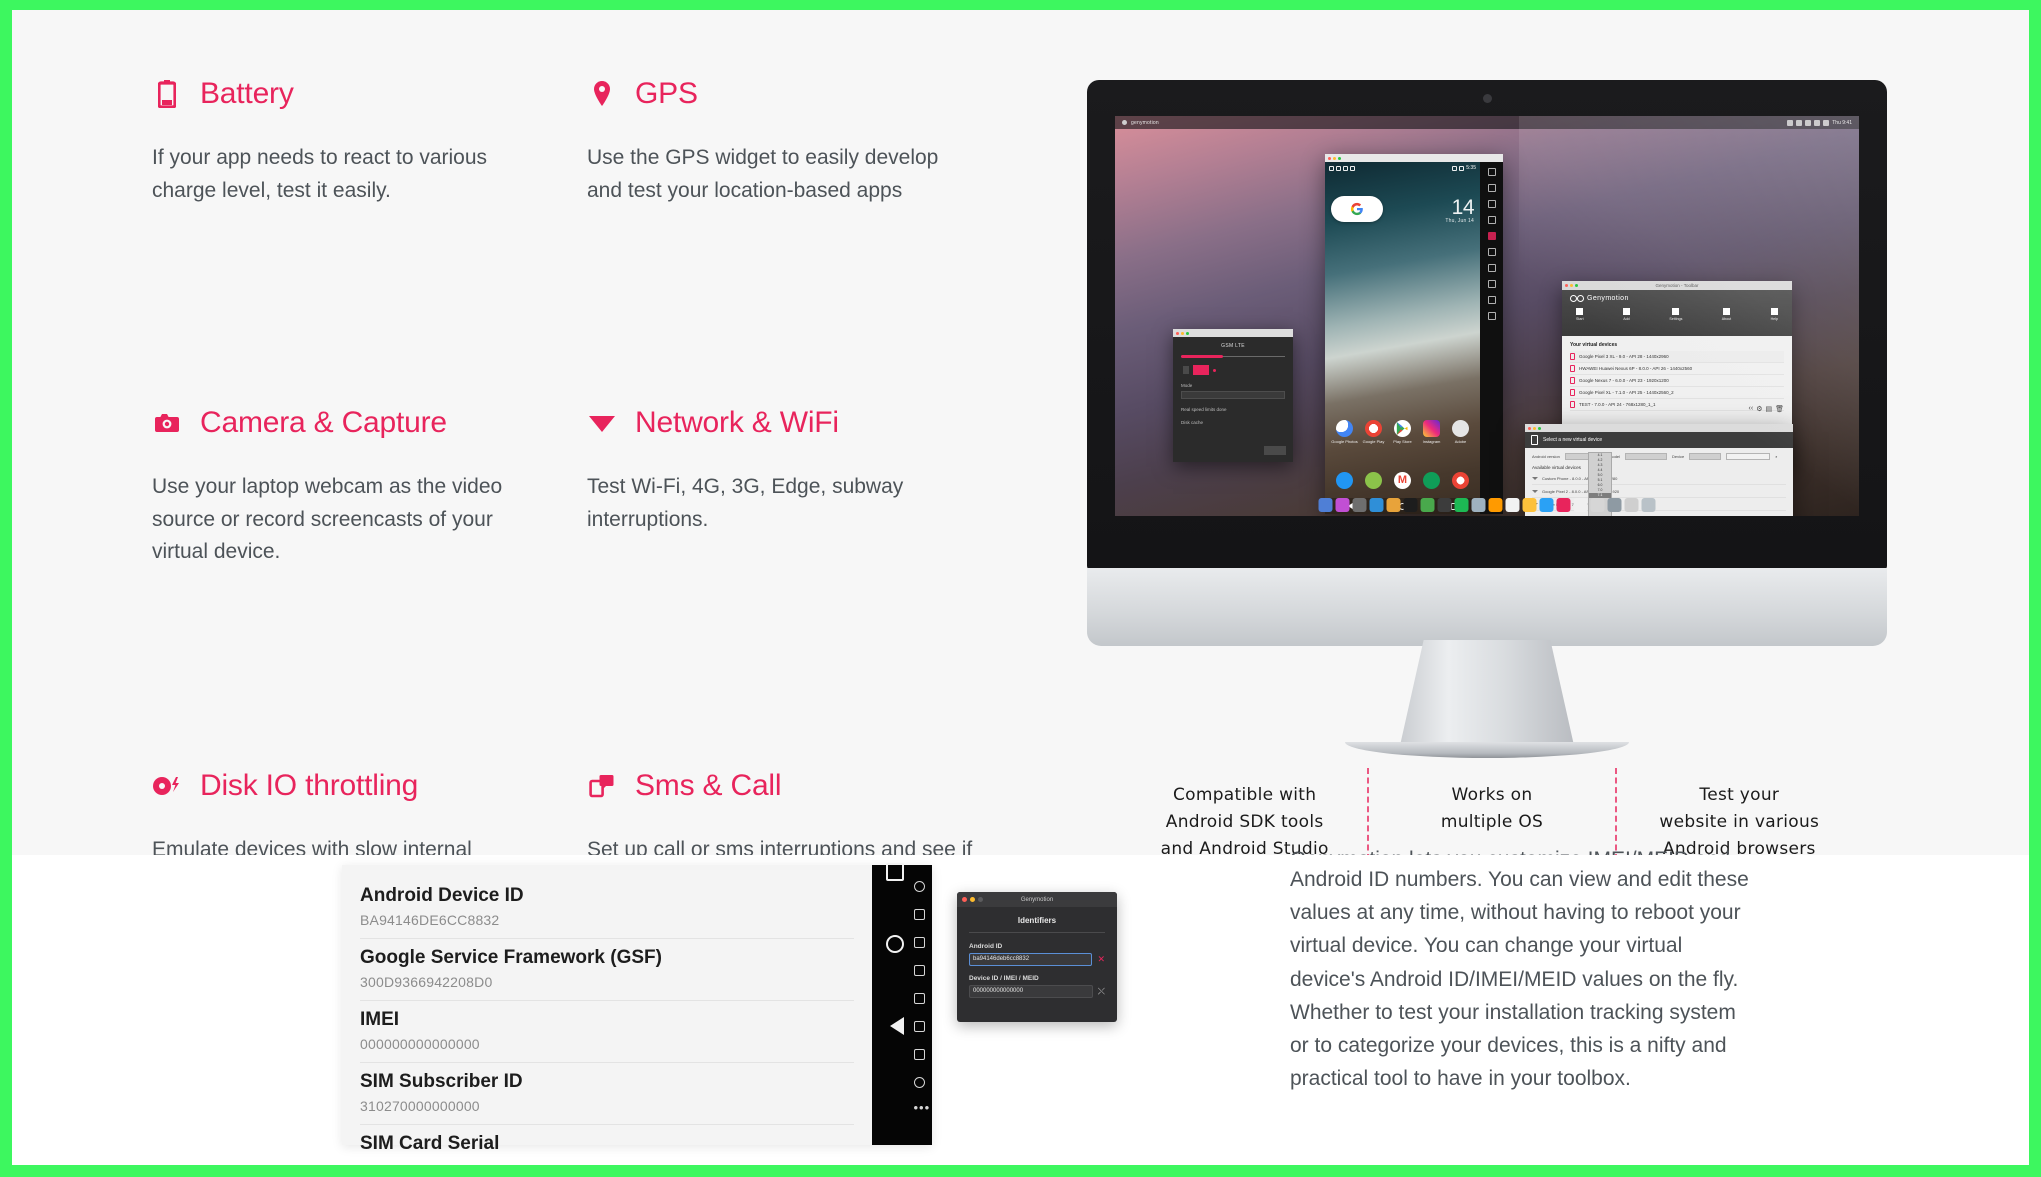  I want to click on tool-share-icon, so click(1491, 284).